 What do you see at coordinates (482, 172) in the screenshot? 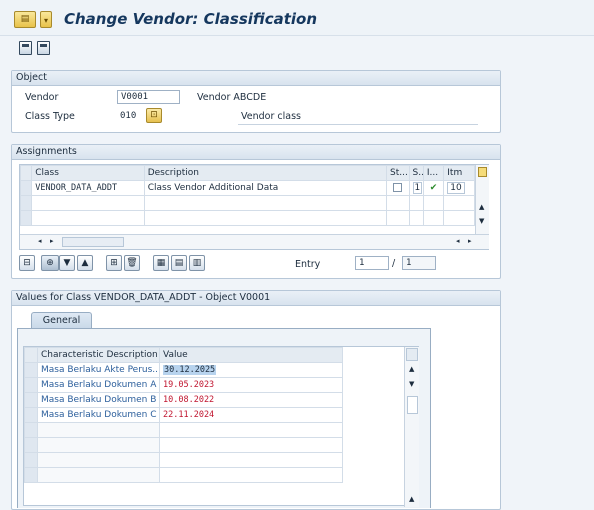
I see `layout-icon` at bounding box center [482, 172].